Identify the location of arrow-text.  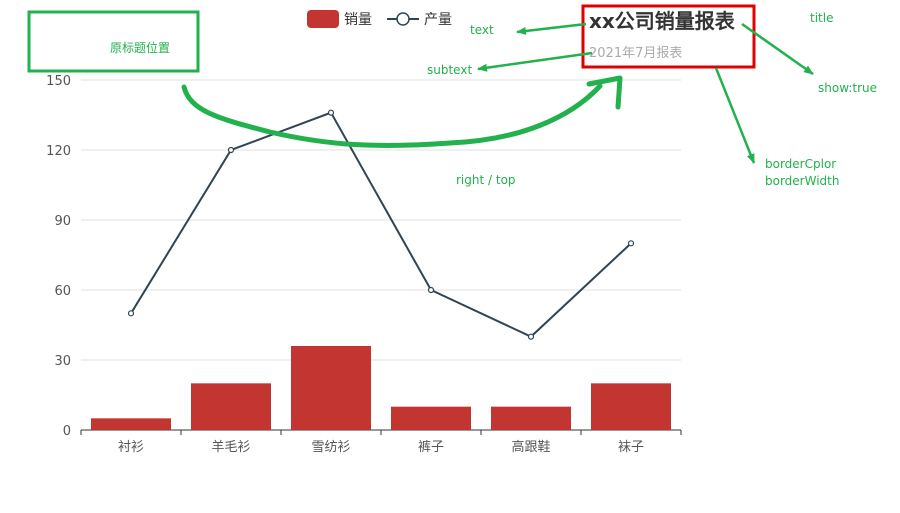
(551, 28).